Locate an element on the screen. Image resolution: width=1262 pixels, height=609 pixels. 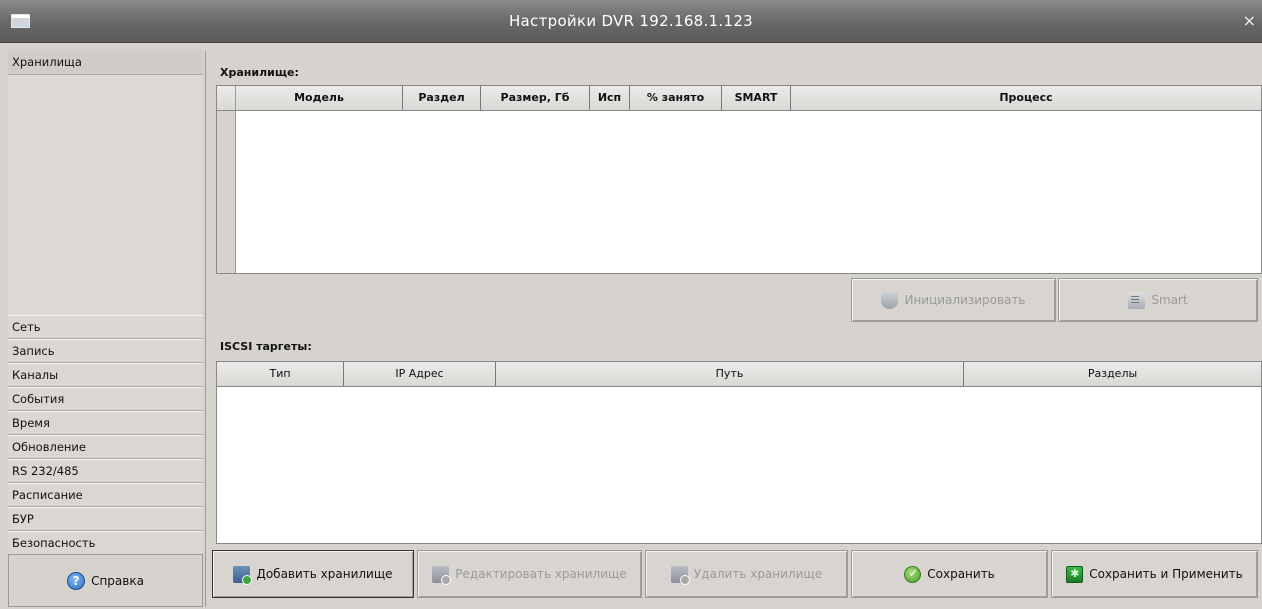
initialize-button: Инициализировать is located at coordinates (953, 300).